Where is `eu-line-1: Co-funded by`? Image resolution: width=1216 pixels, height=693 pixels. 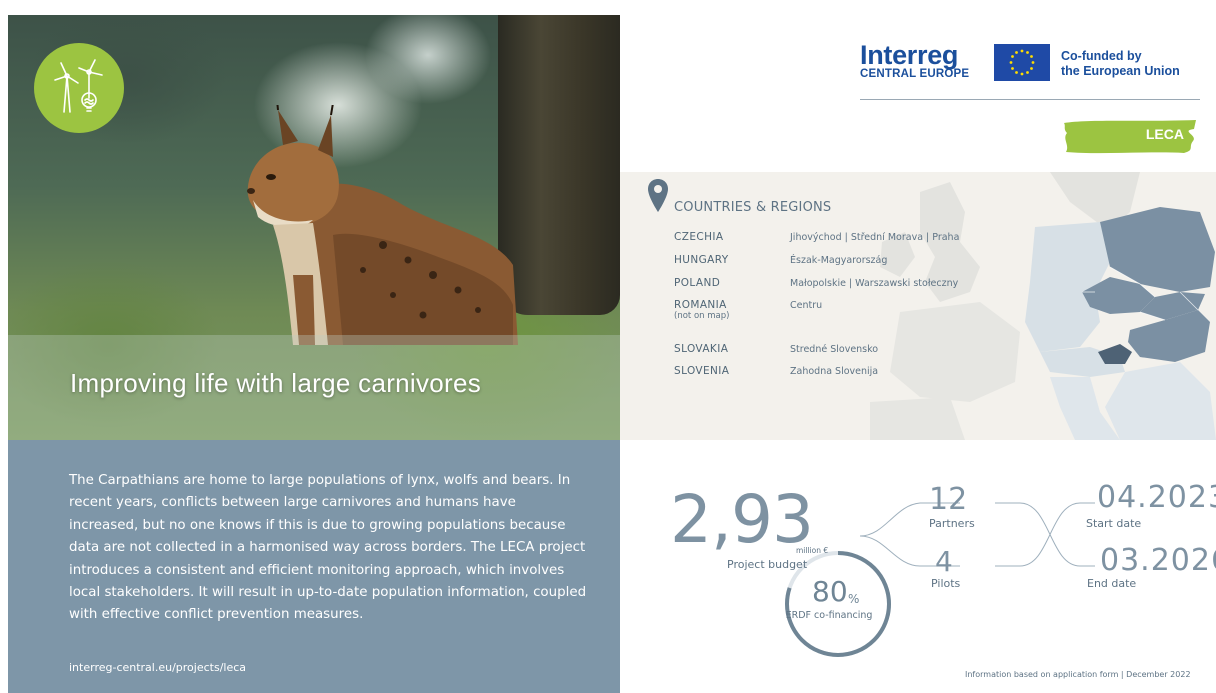 eu-line-1: Co-funded by is located at coordinates (1101, 56).